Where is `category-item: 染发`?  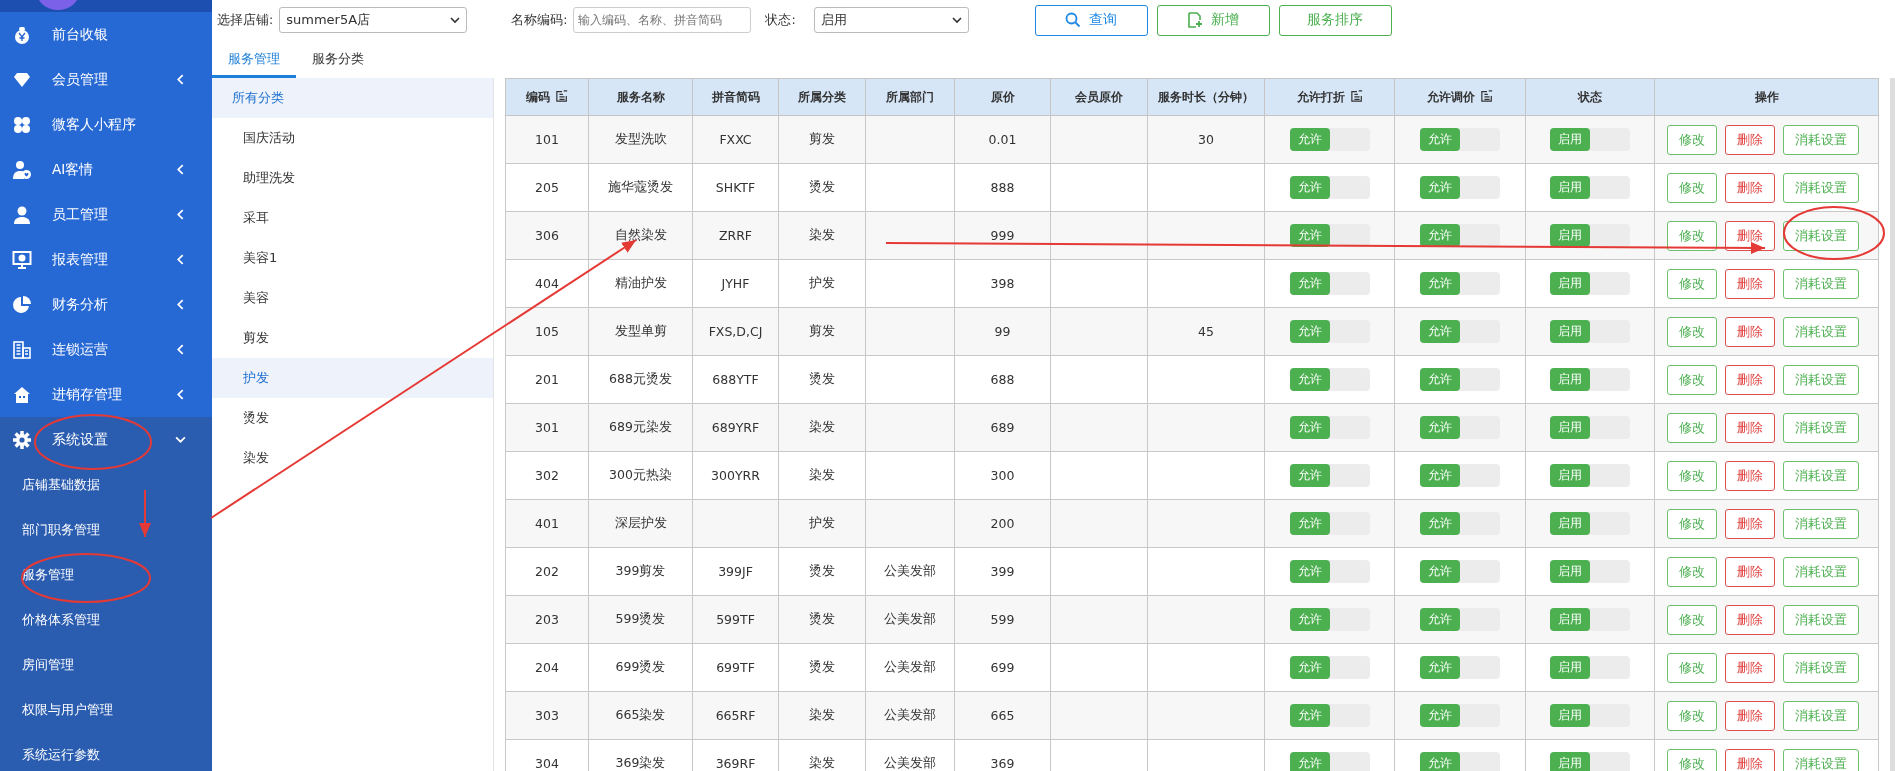
category-item: 染发 is located at coordinates (352, 458).